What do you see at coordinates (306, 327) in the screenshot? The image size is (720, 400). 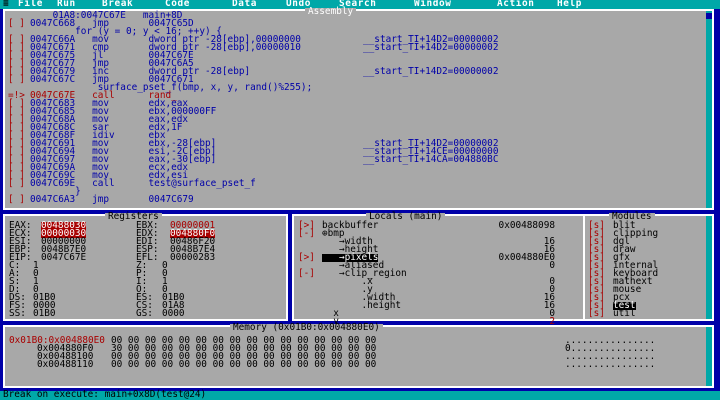 I see `memory-title: Memory (0x01B0:0x004880E0)` at bounding box center [306, 327].